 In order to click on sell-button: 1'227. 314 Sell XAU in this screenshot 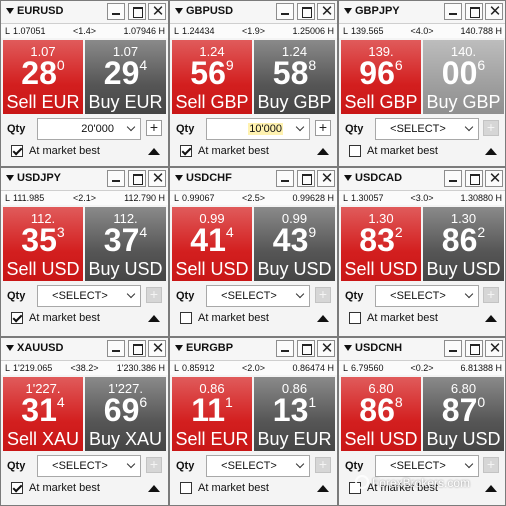, I will do `click(43, 414)`.